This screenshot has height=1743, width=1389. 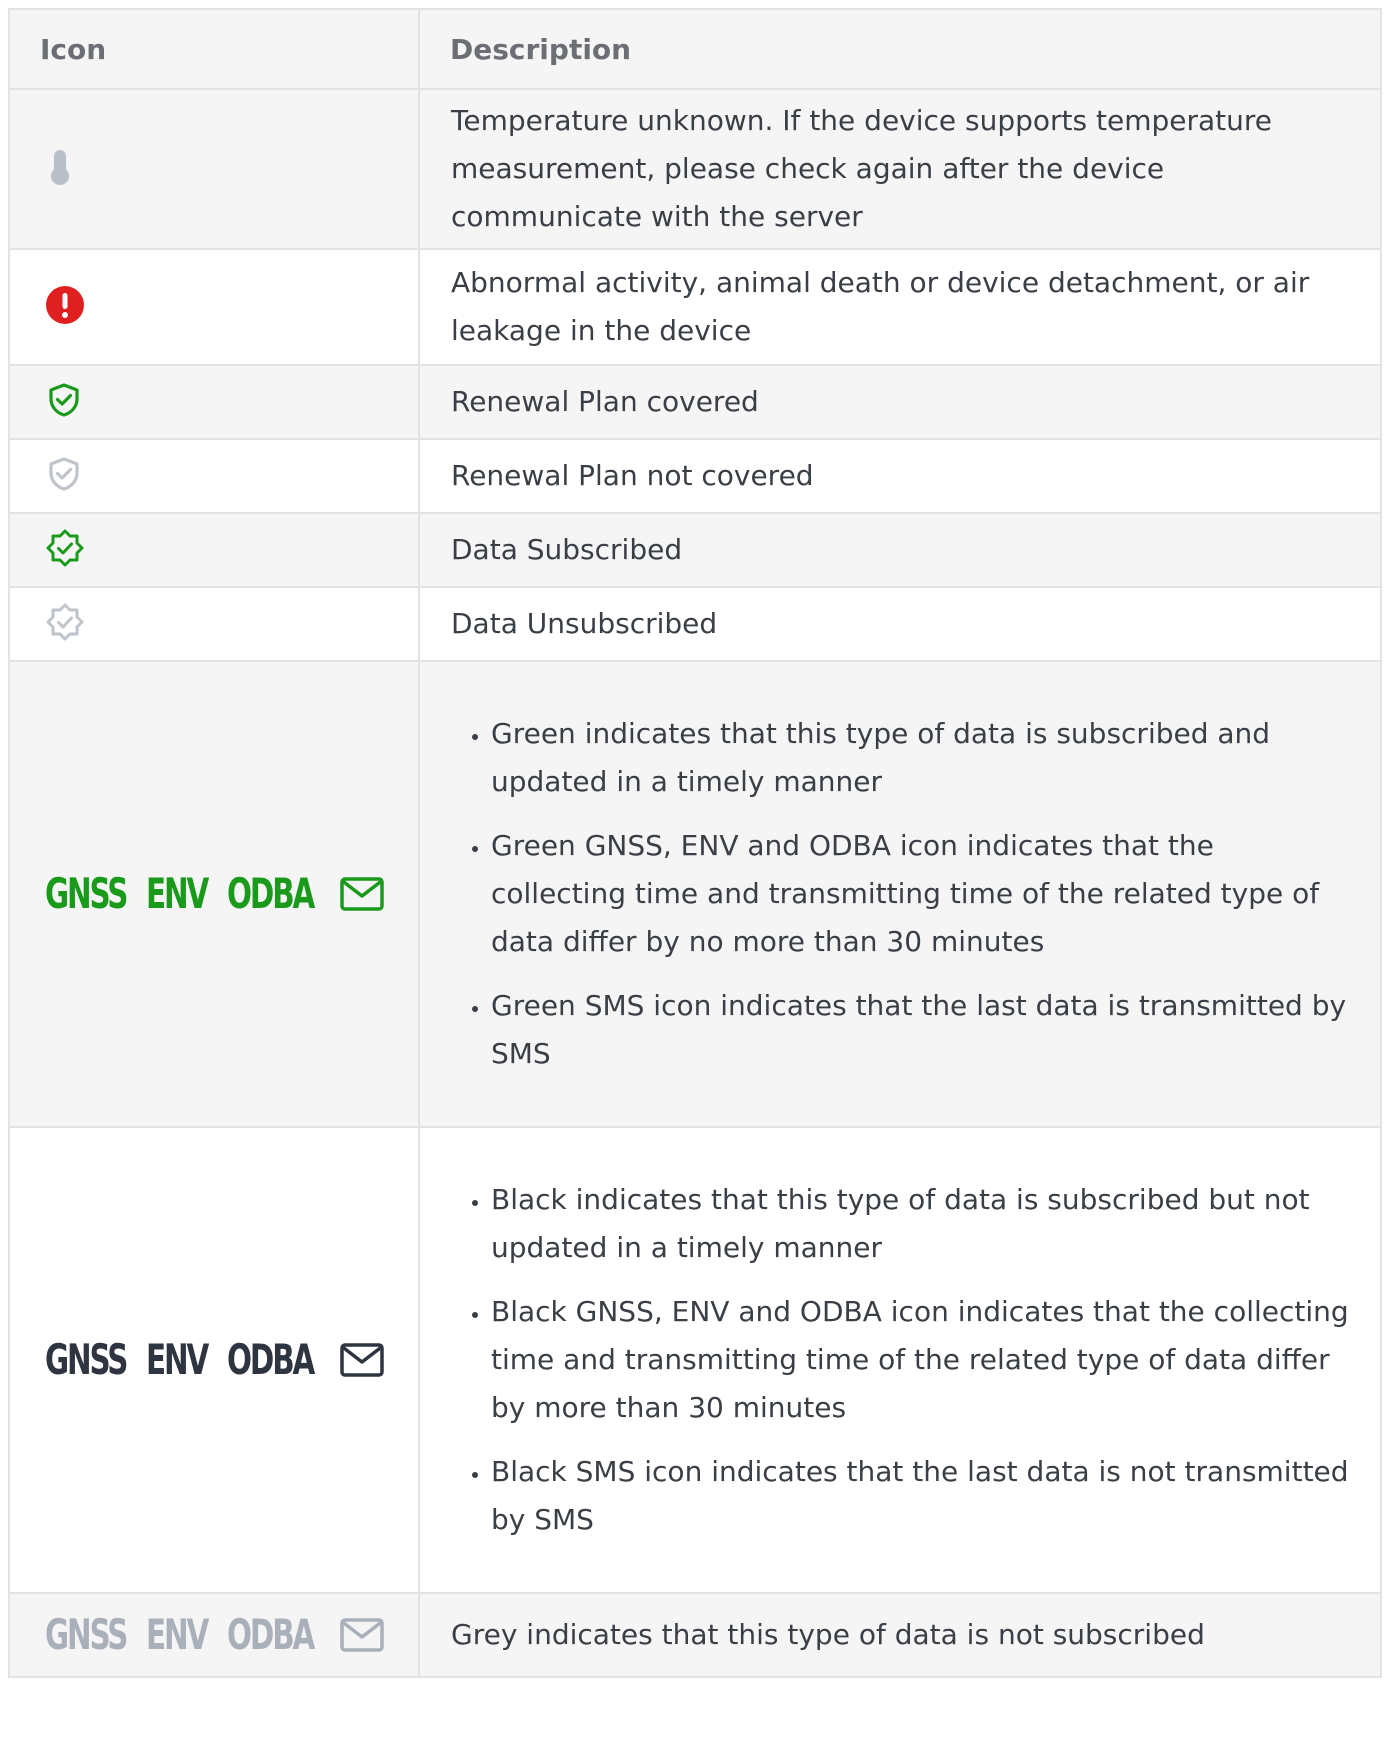 I want to click on status-badges-black: GNSS ENV ODBA, so click(x=231, y=1360).